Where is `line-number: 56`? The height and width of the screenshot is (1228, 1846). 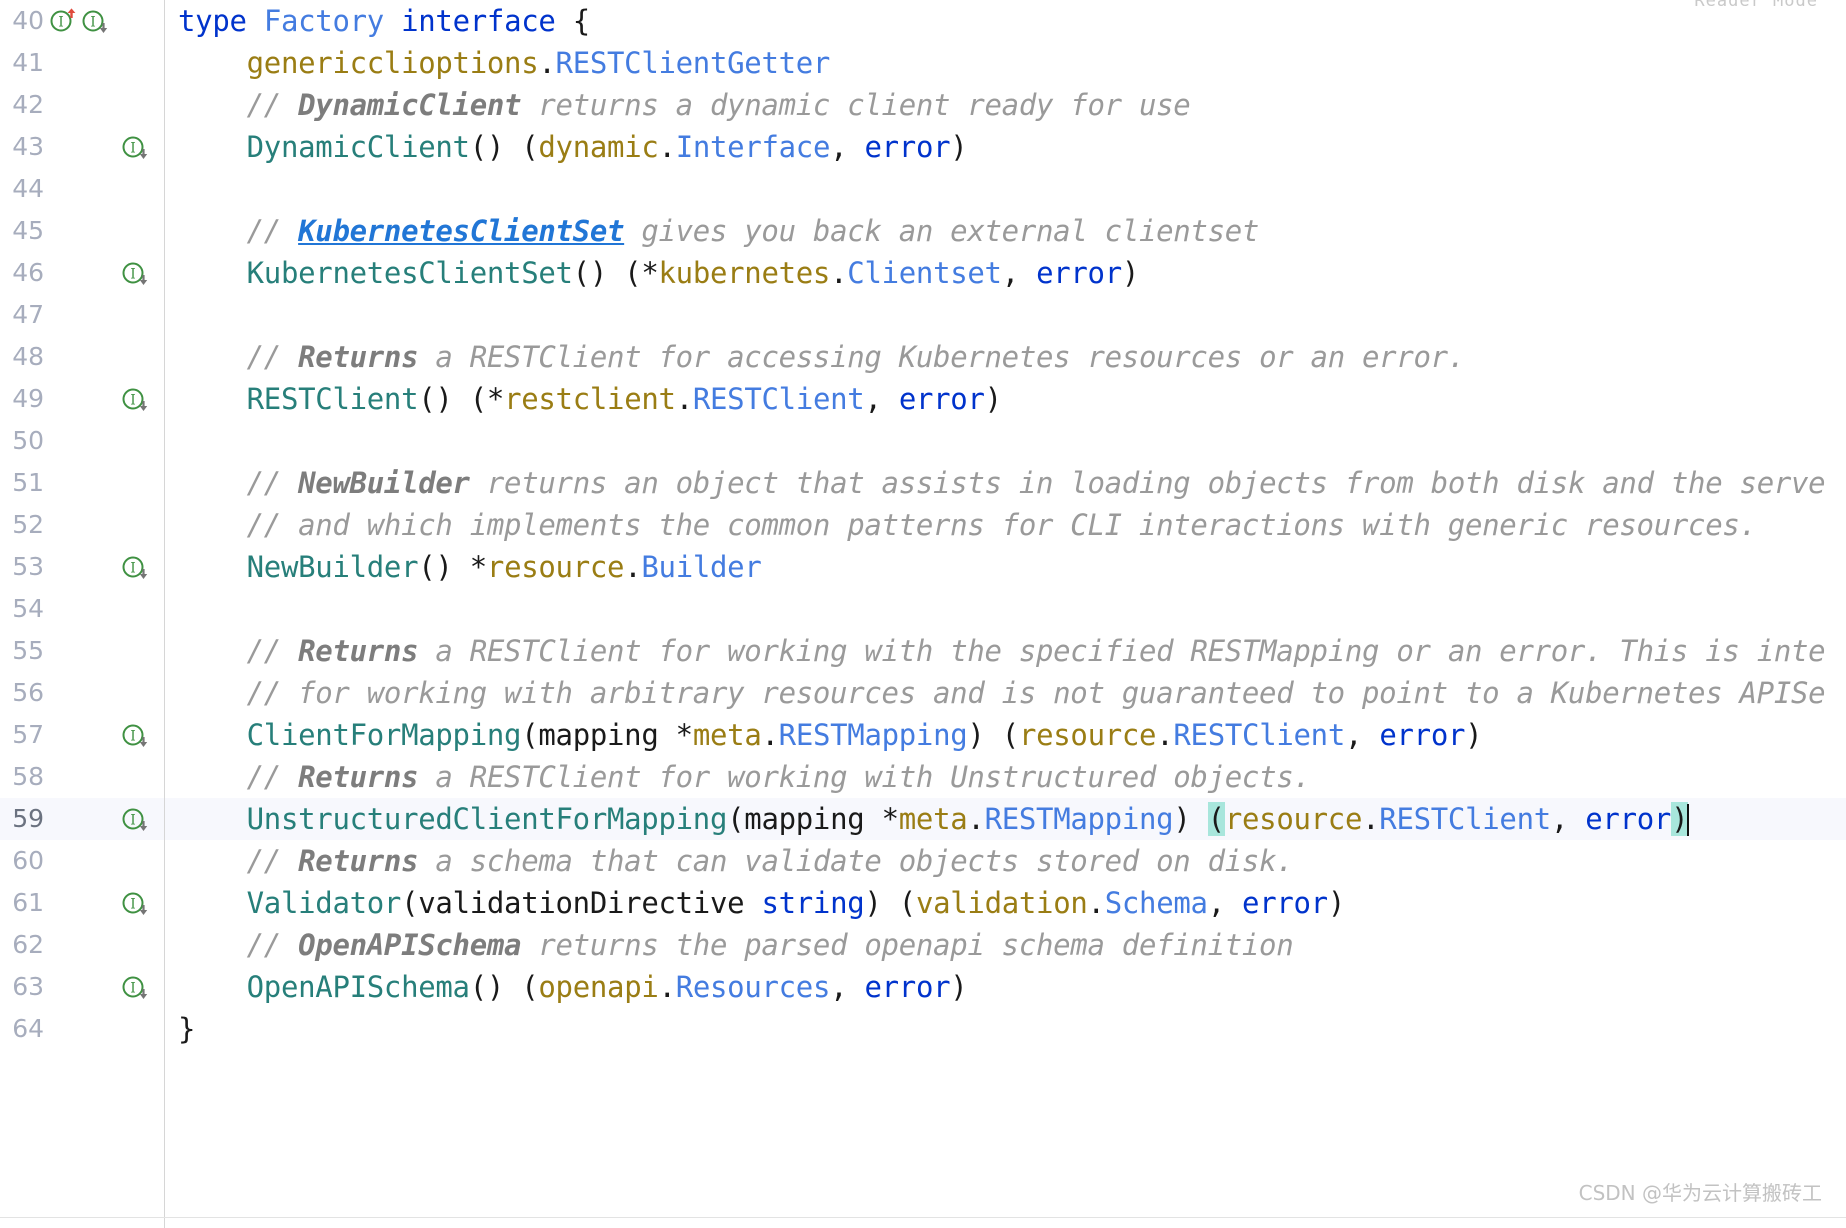 line-number: 56 is located at coordinates (28, 692).